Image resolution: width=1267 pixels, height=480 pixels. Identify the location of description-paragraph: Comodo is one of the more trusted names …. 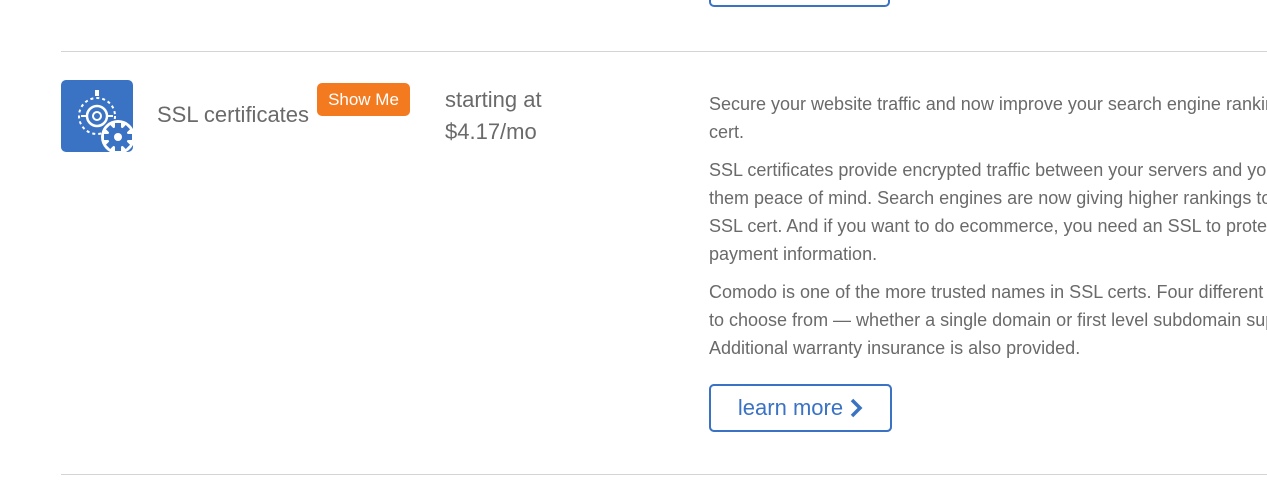
(988, 320).